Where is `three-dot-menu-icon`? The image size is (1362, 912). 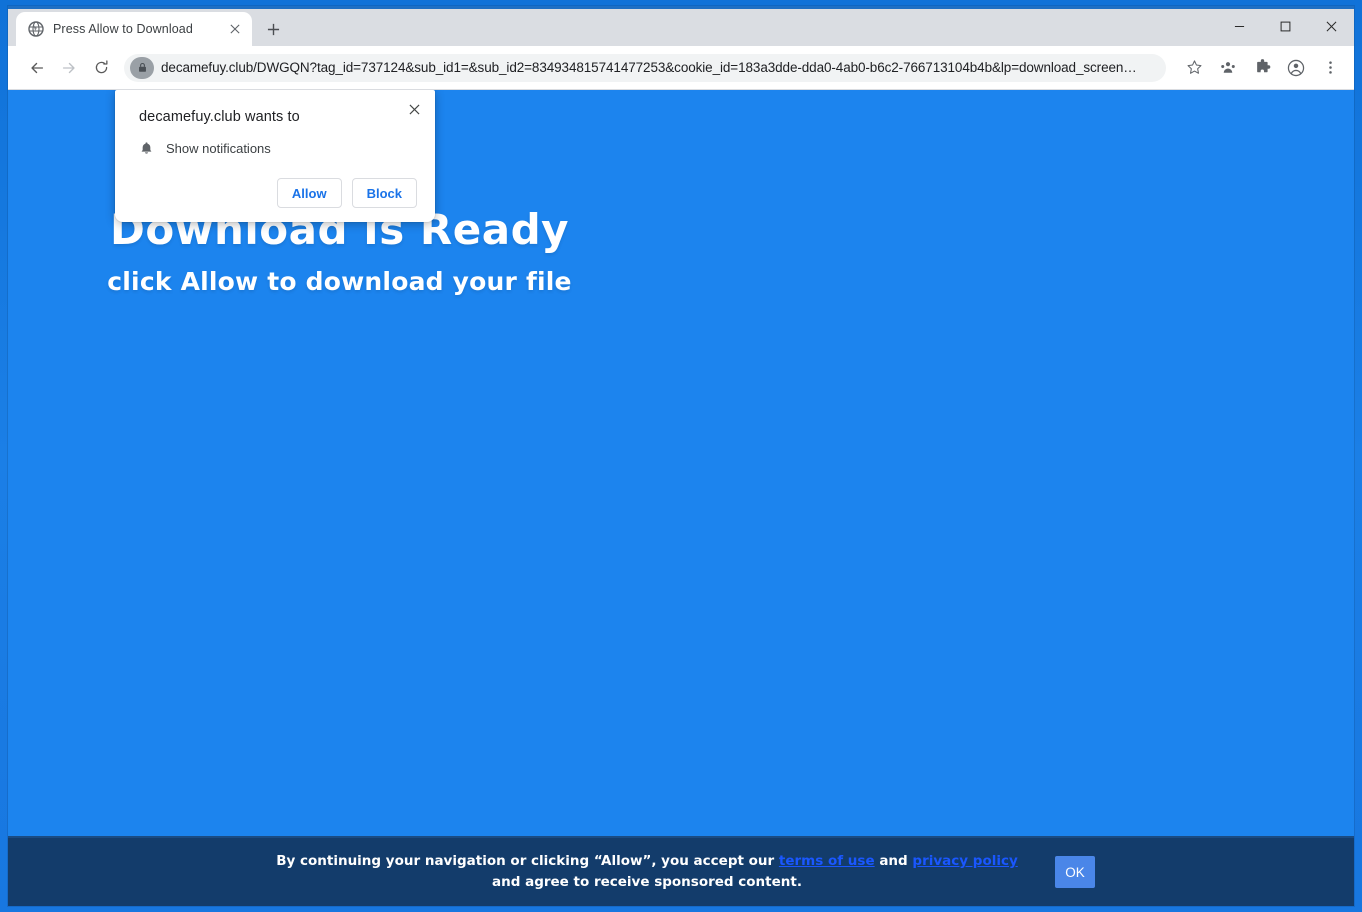 three-dot-menu-icon is located at coordinates (1330, 68).